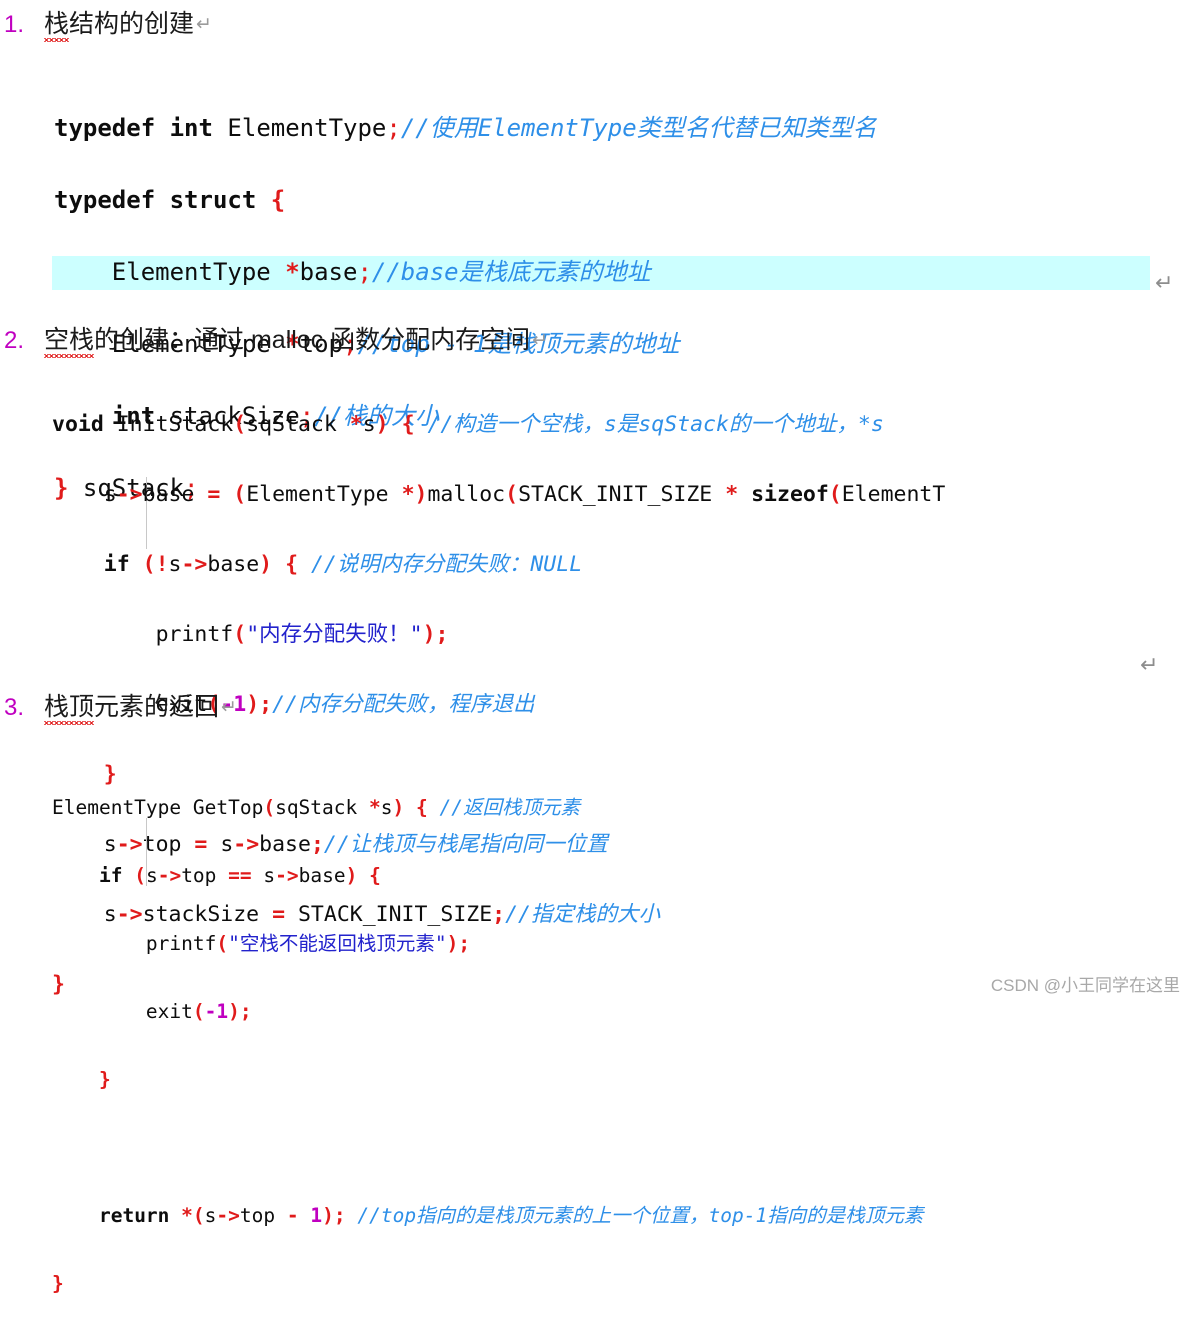 This screenshot has height=1335, width=1194. What do you see at coordinates (14, 707) in the screenshot?
I see `section-number-3: 3.` at bounding box center [14, 707].